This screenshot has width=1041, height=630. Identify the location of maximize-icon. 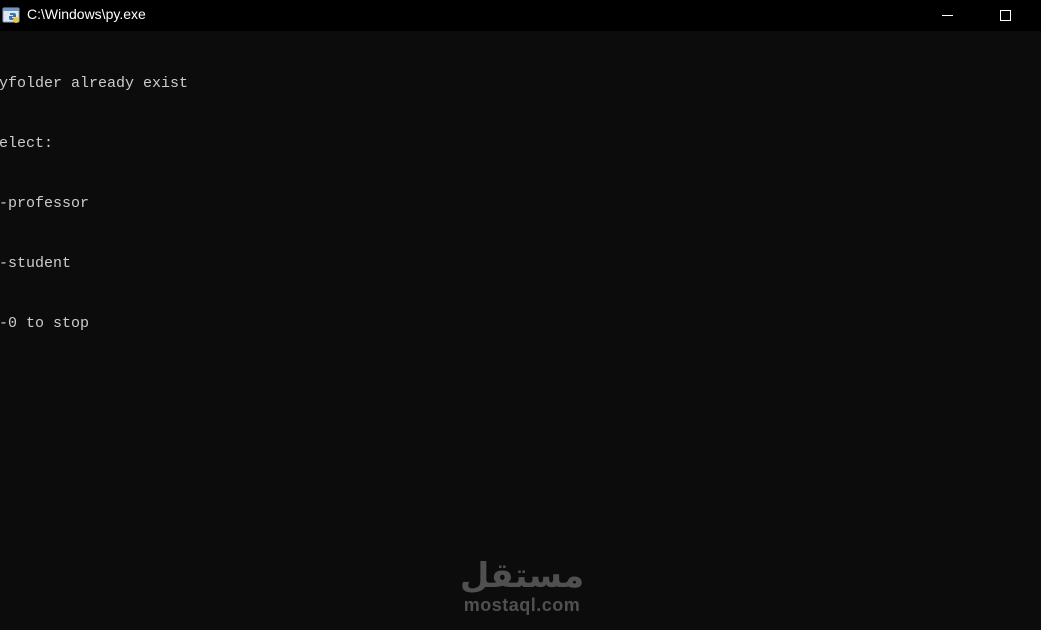
(1005, 15).